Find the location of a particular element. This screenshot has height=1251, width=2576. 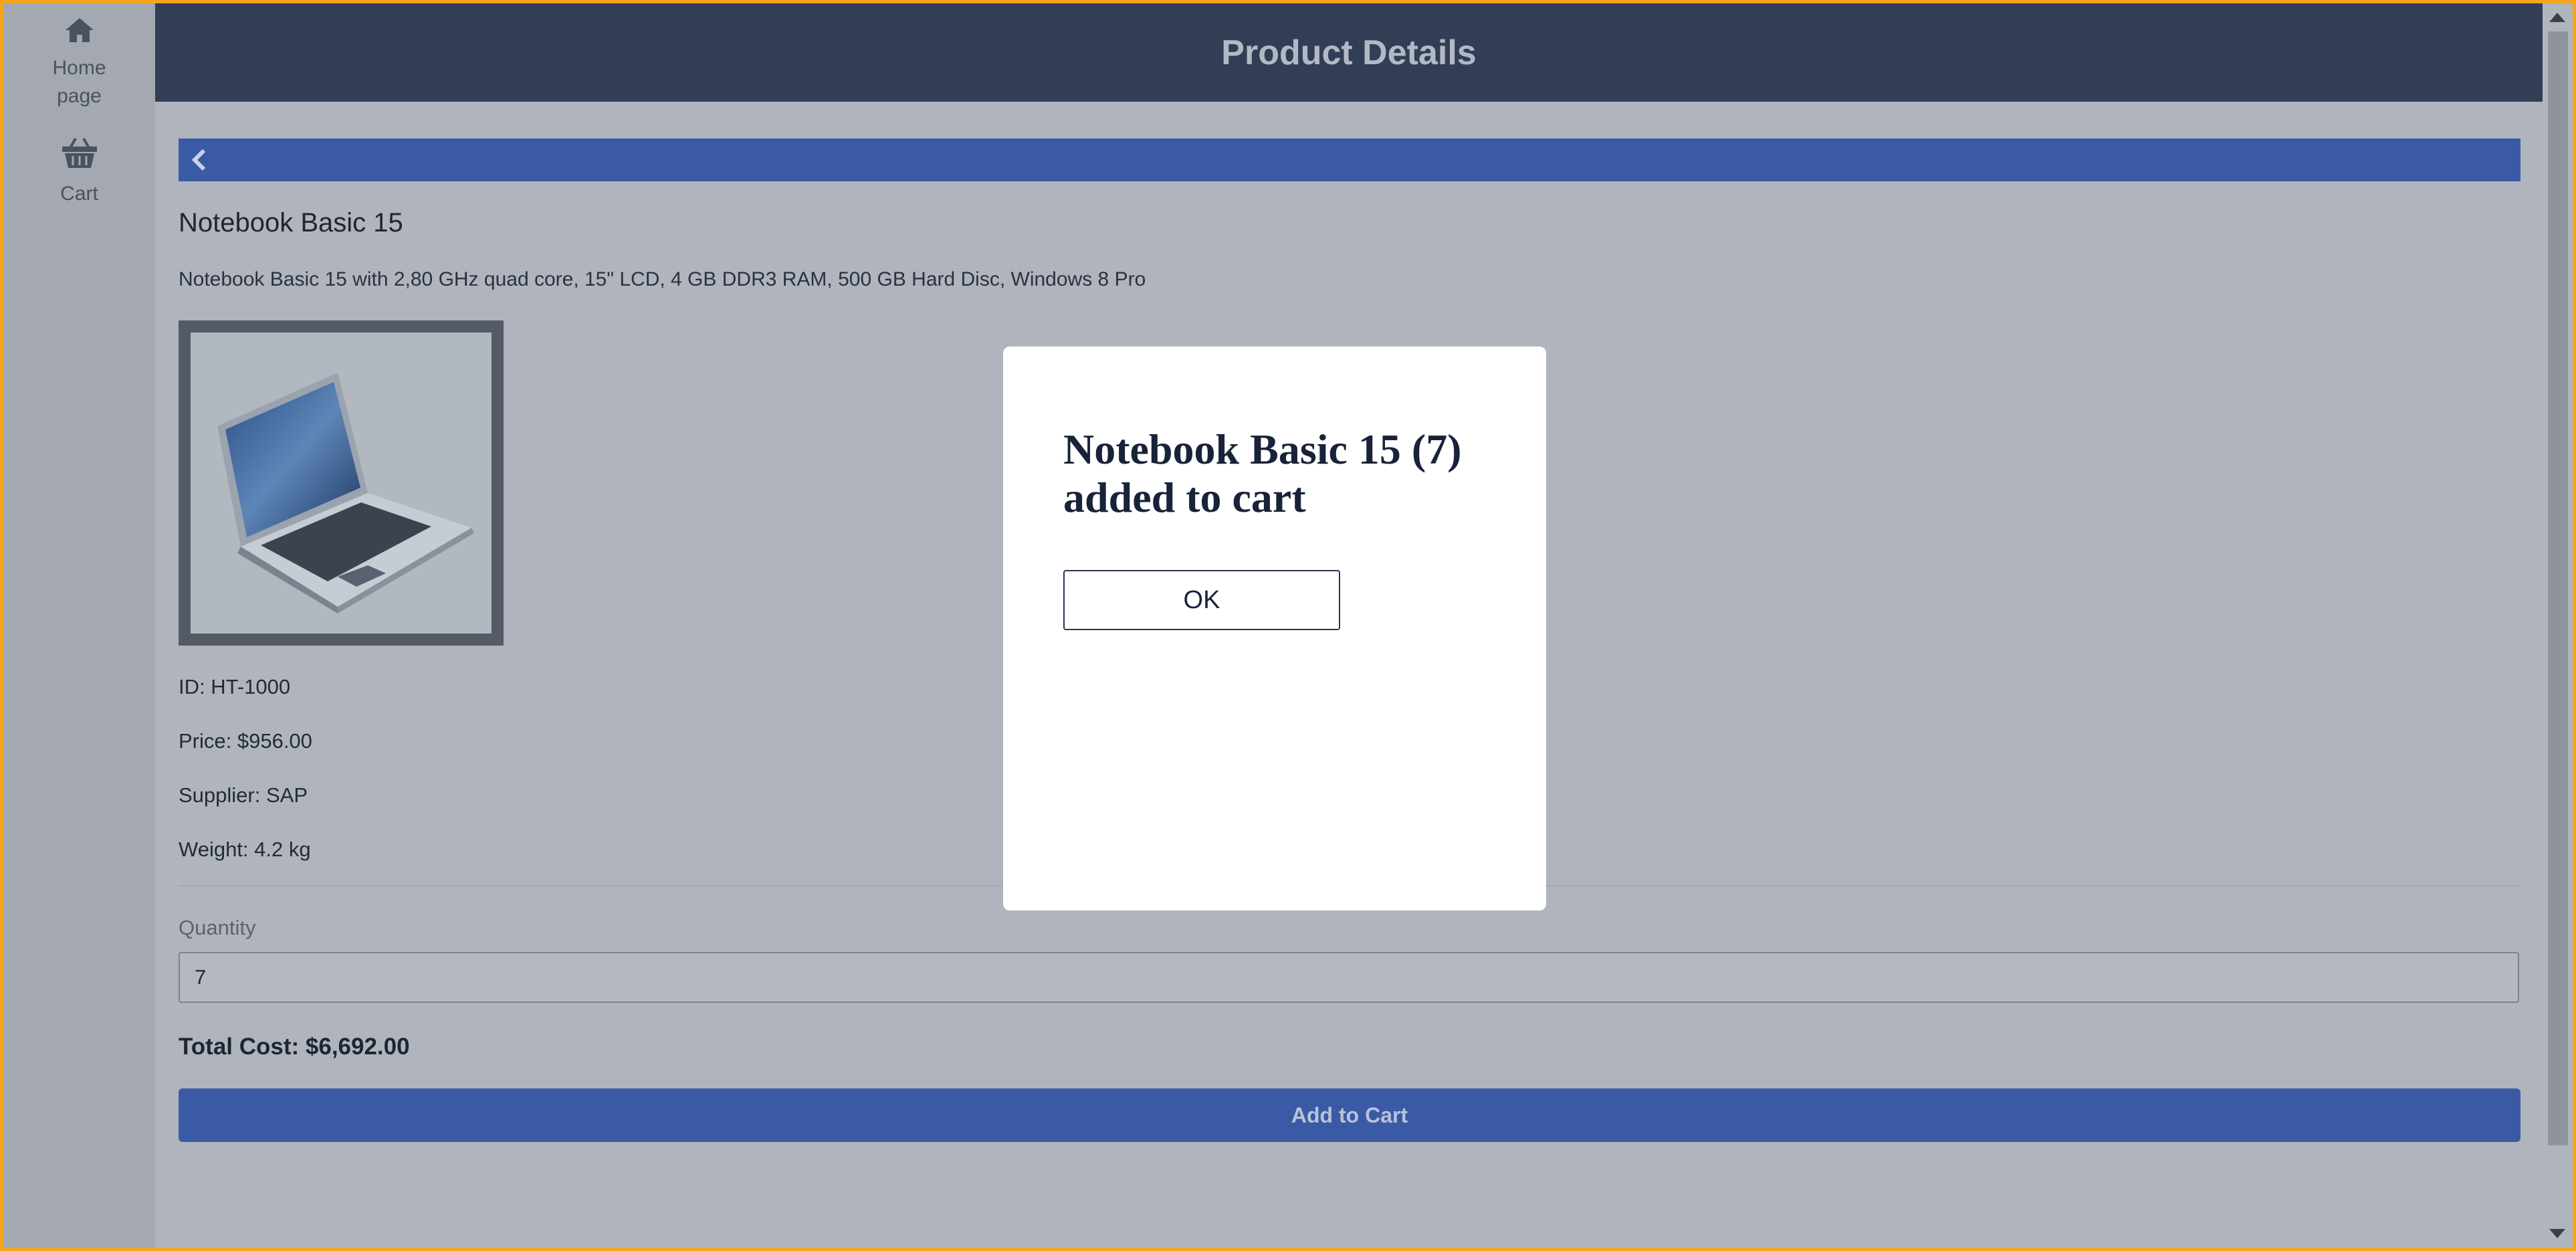

sidebar-item-cart: Cart is located at coordinates (79, 172).